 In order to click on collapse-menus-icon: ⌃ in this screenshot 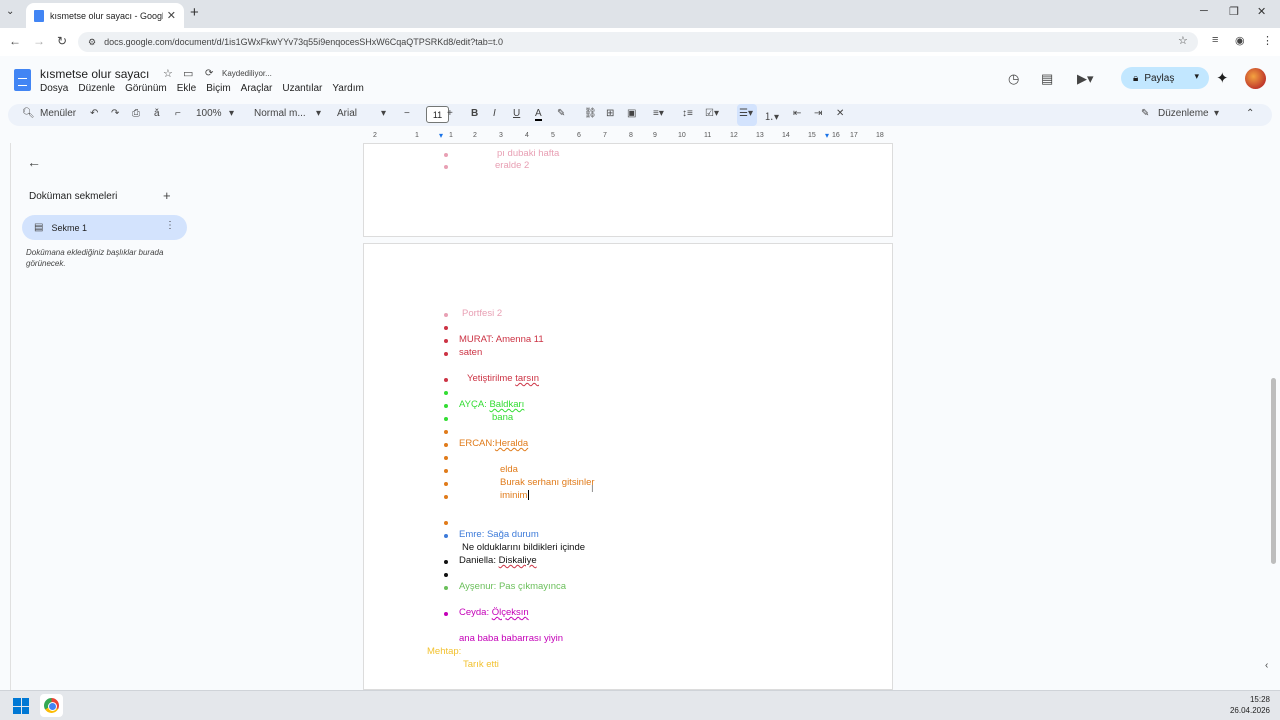, I will do `click(1250, 113)`.